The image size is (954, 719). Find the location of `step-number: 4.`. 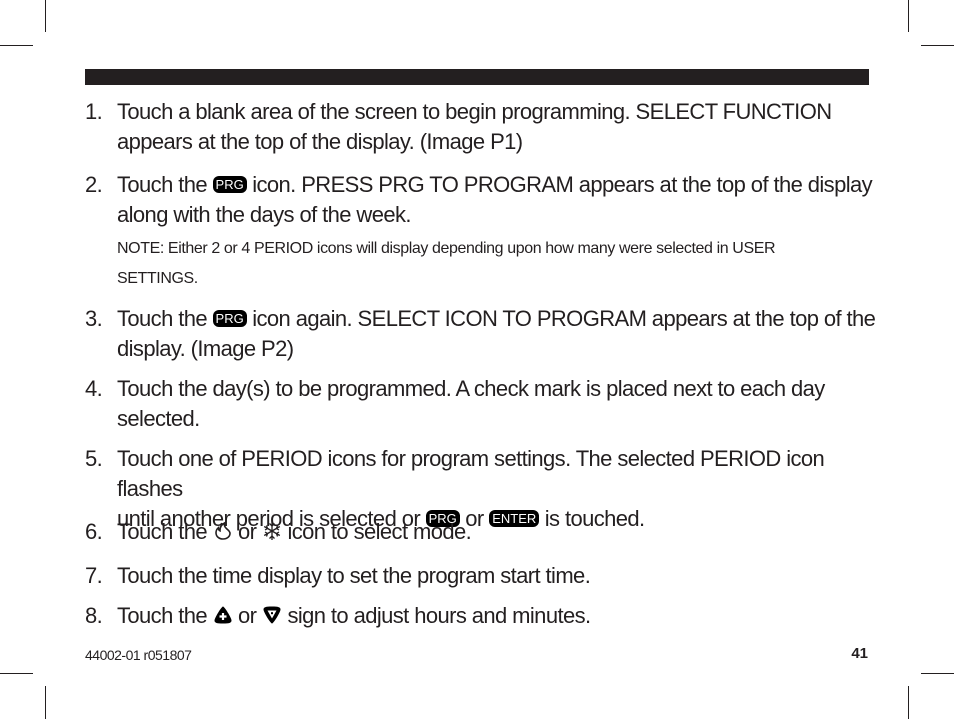

step-number: 4. is located at coordinates (94, 388).